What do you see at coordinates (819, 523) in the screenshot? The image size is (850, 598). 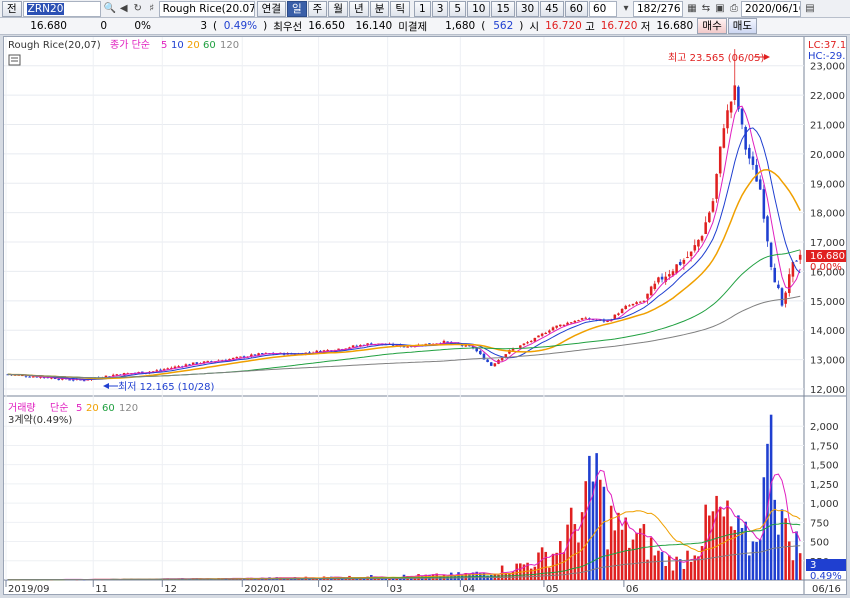 I see `volume-tick-label: 750` at bounding box center [819, 523].